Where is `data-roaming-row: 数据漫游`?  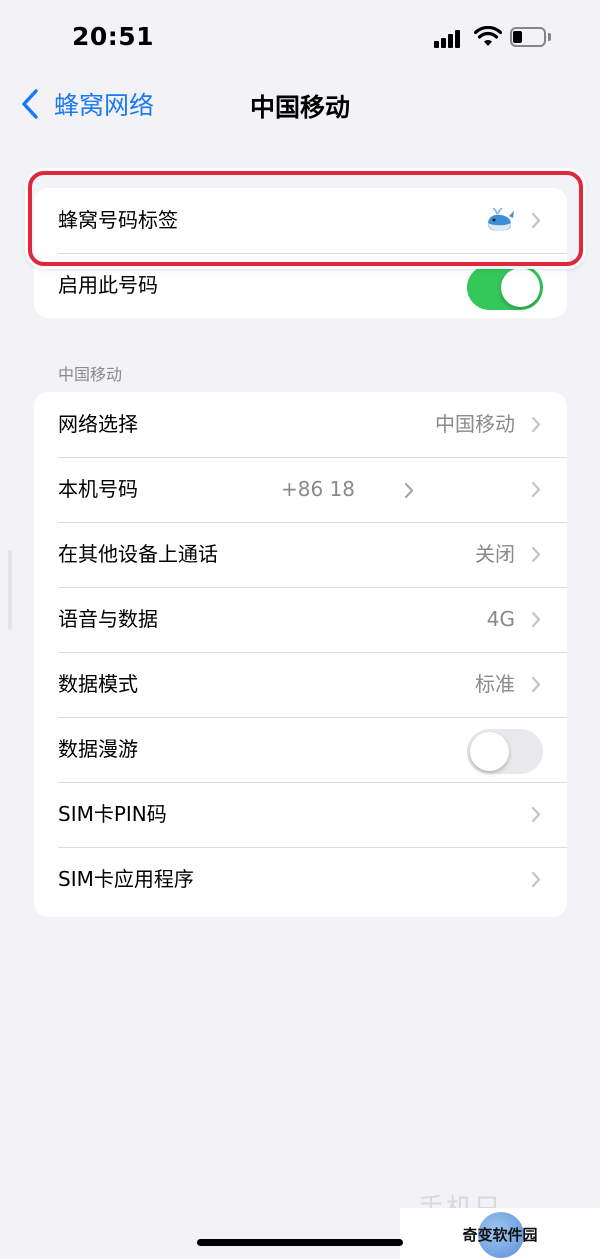
data-roaming-row: 数据漫游 is located at coordinates (300, 749).